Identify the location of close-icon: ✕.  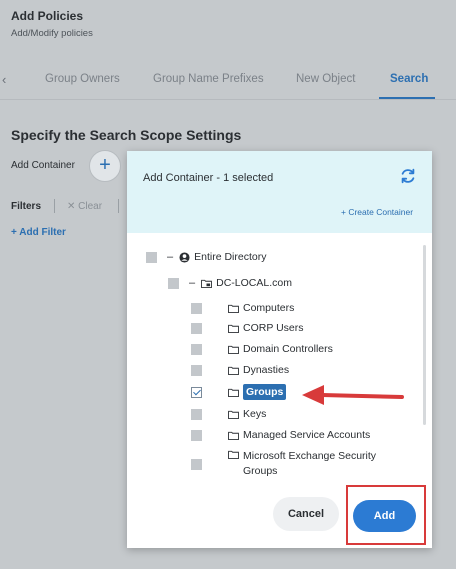
(73, 206).